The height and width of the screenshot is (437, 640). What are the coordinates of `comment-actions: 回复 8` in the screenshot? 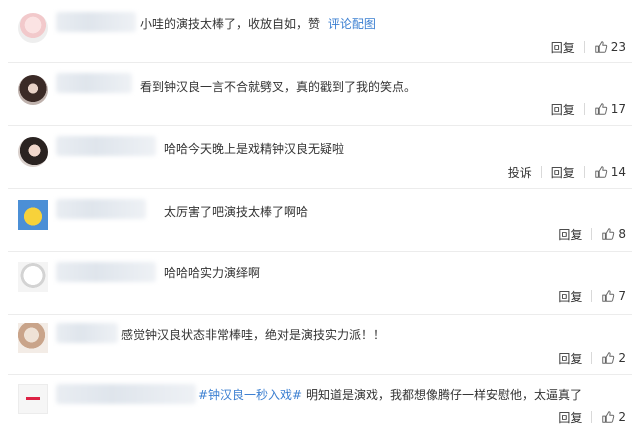 It's located at (592, 234).